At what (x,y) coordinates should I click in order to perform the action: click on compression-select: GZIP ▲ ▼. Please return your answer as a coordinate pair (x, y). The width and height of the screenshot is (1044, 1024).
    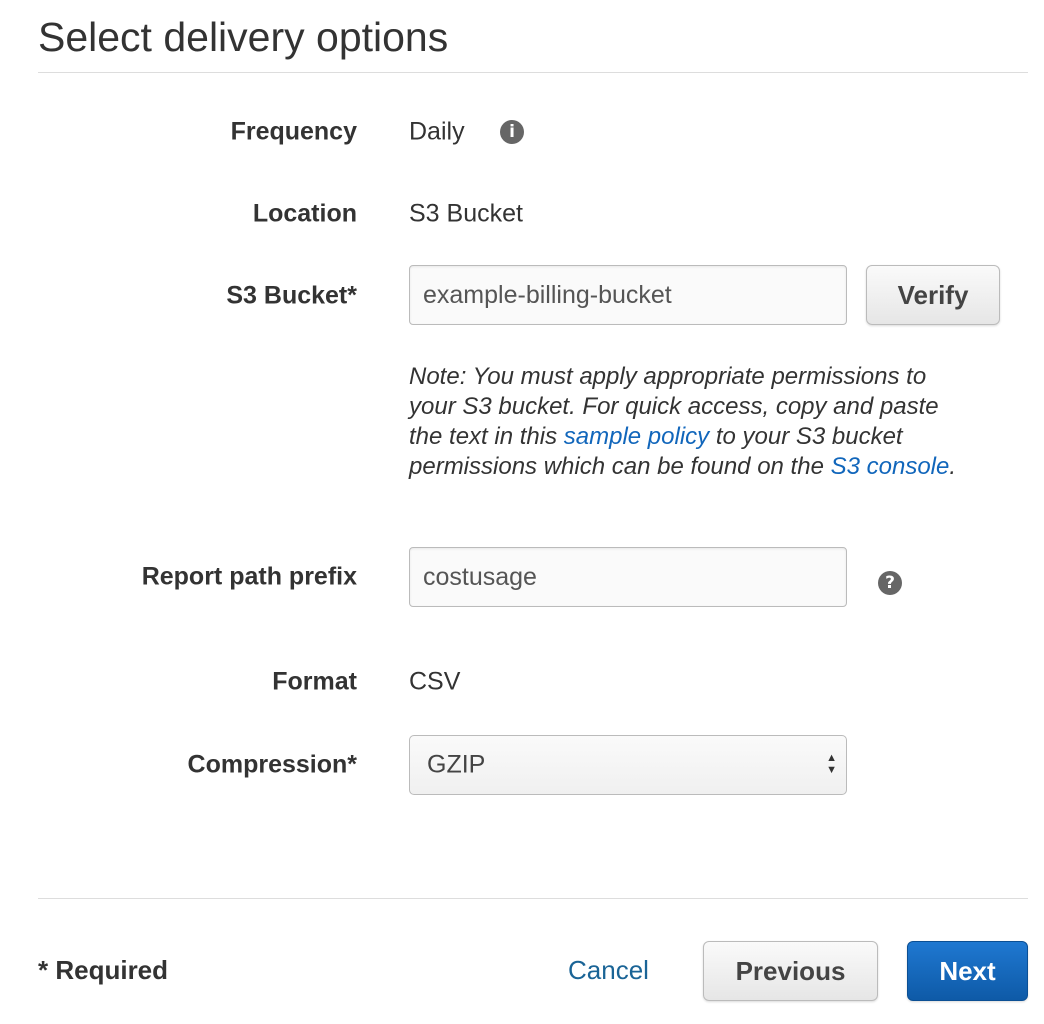
    Looking at the image, I should click on (628, 765).